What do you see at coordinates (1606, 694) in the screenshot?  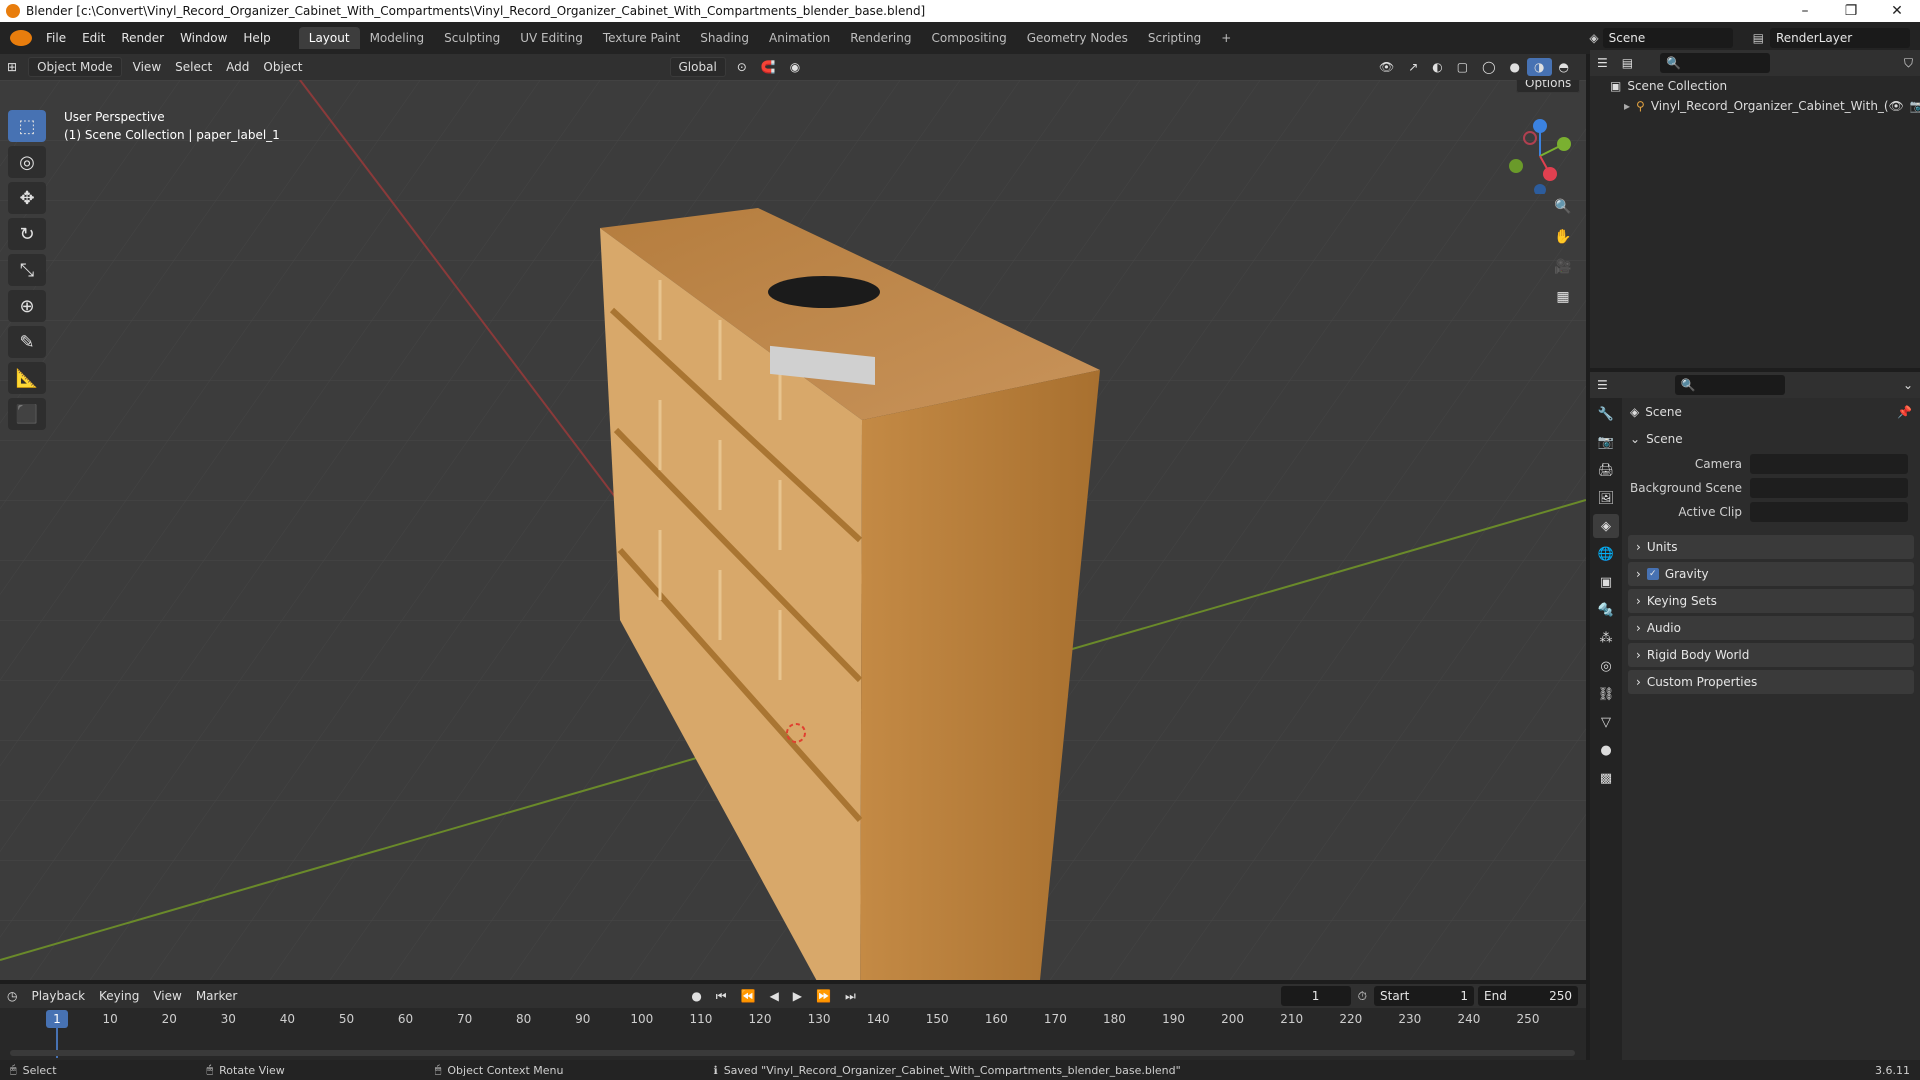 I see `constraints-tab-icon: ⛓` at bounding box center [1606, 694].